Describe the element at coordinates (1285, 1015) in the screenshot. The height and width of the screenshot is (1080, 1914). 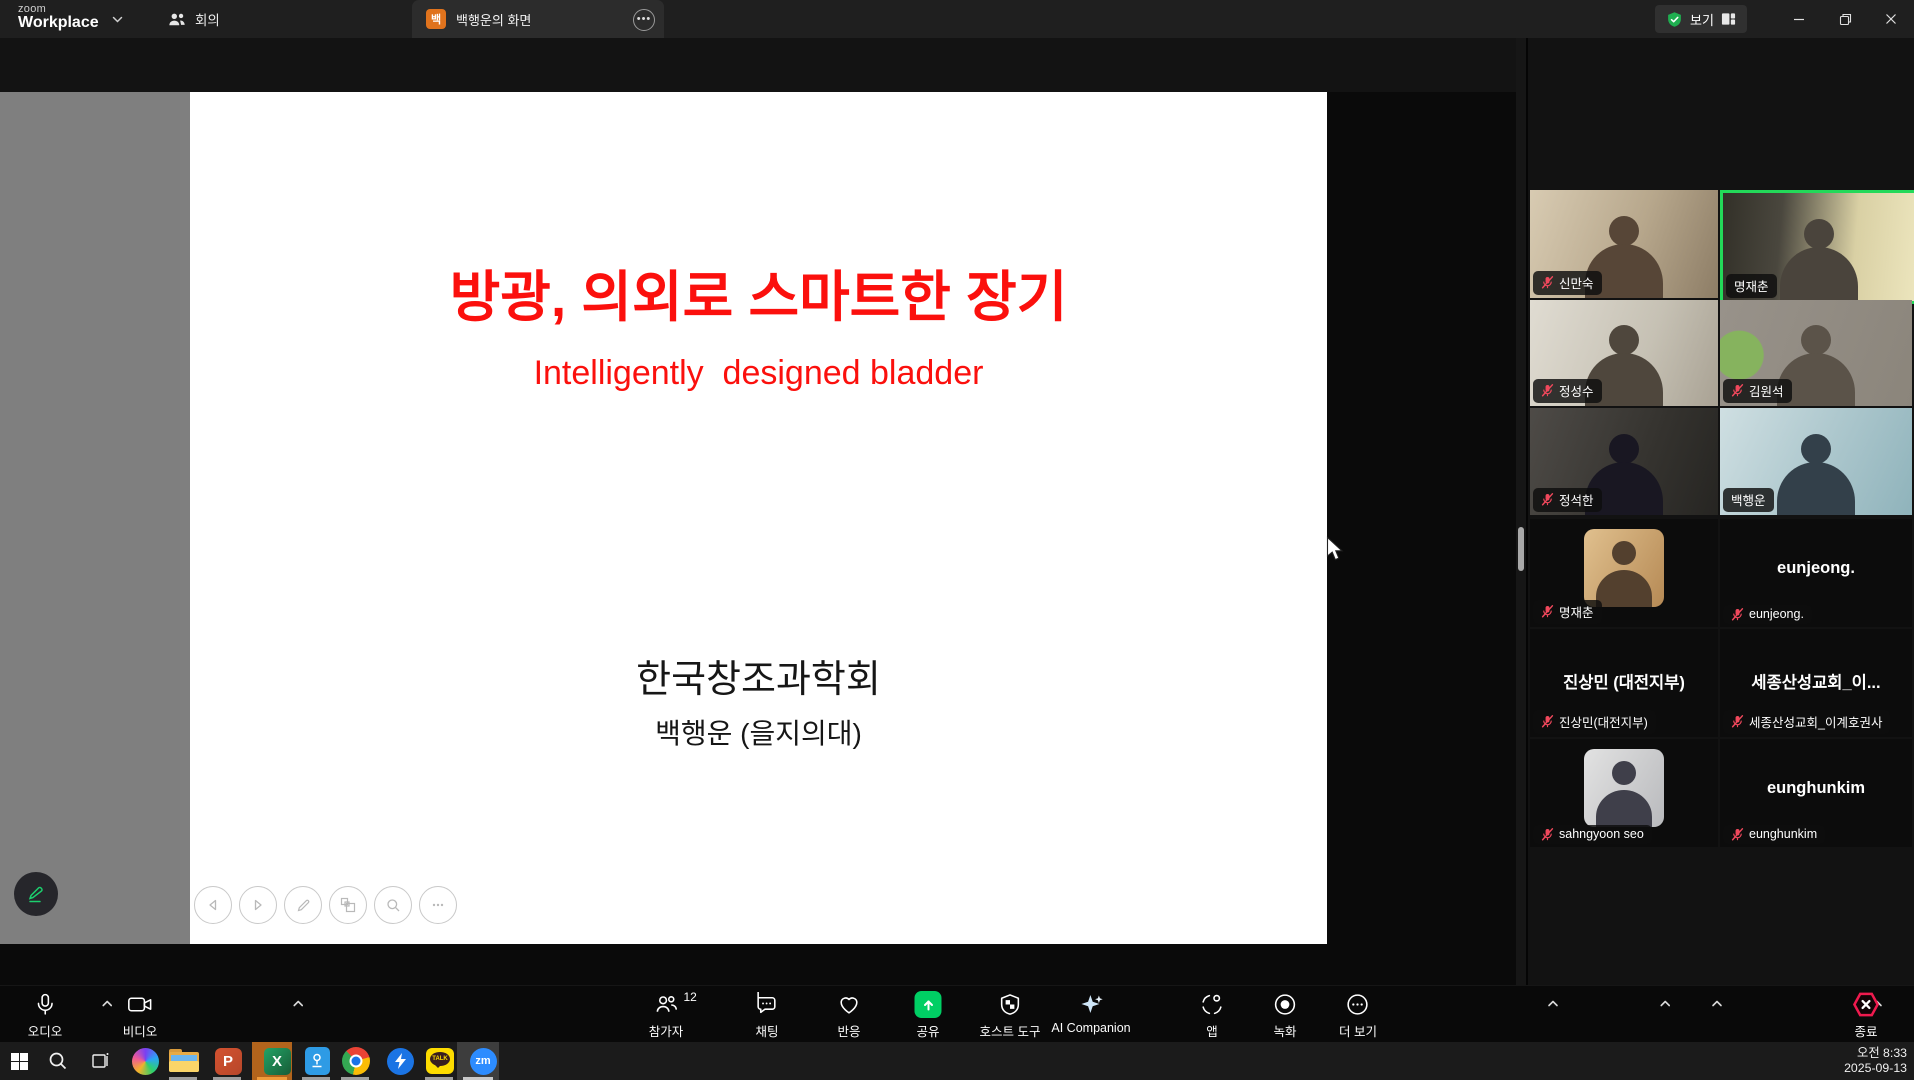
I see `record-button: 녹화` at that location.